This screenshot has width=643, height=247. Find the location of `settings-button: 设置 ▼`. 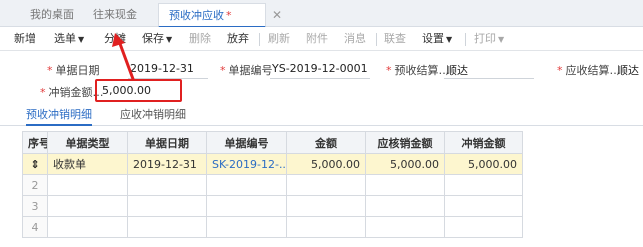

settings-button: 设置 ▼ is located at coordinates (437, 39).